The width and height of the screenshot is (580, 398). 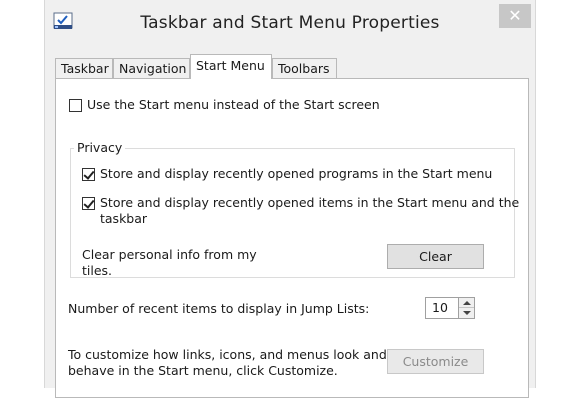 I want to click on arrow-down-icon, so click(x=467, y=313).